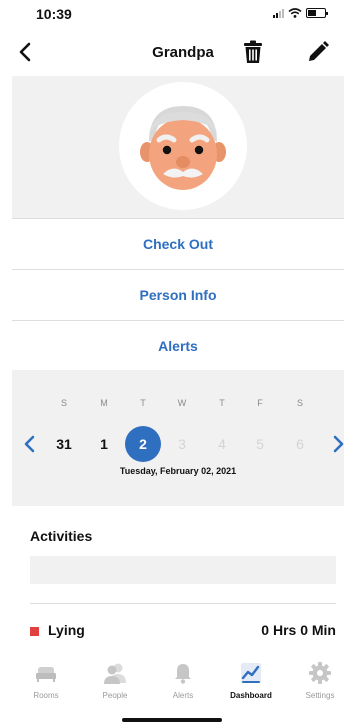 The width and height of the screenshot is (344, 723). Describe the element at coordinates (251, 673) in the screenshot. I see `chart-icon` at that location.